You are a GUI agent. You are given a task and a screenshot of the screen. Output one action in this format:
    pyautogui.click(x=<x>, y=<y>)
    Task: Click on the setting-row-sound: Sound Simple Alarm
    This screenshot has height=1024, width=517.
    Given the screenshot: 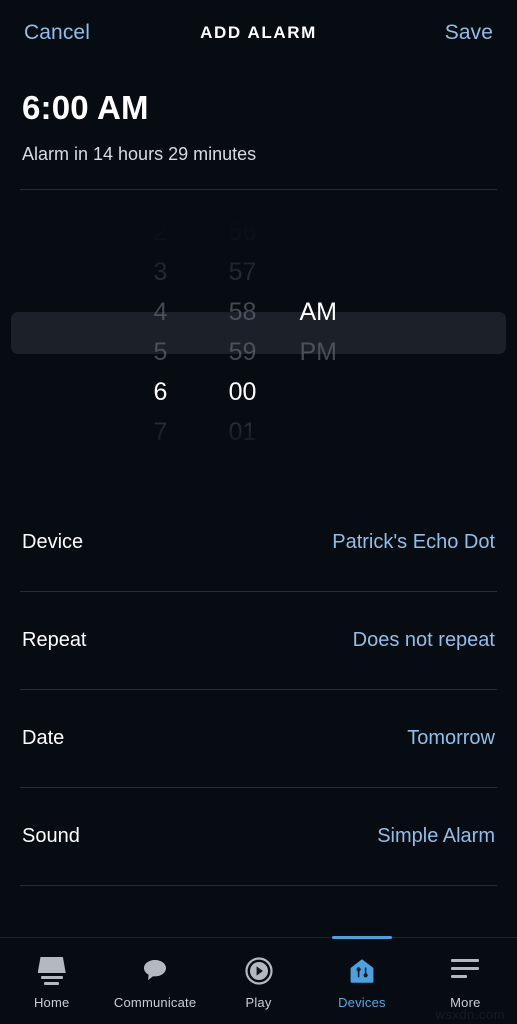 What is the action you would take?
    pyautogui.click(x=258, y=836)
    